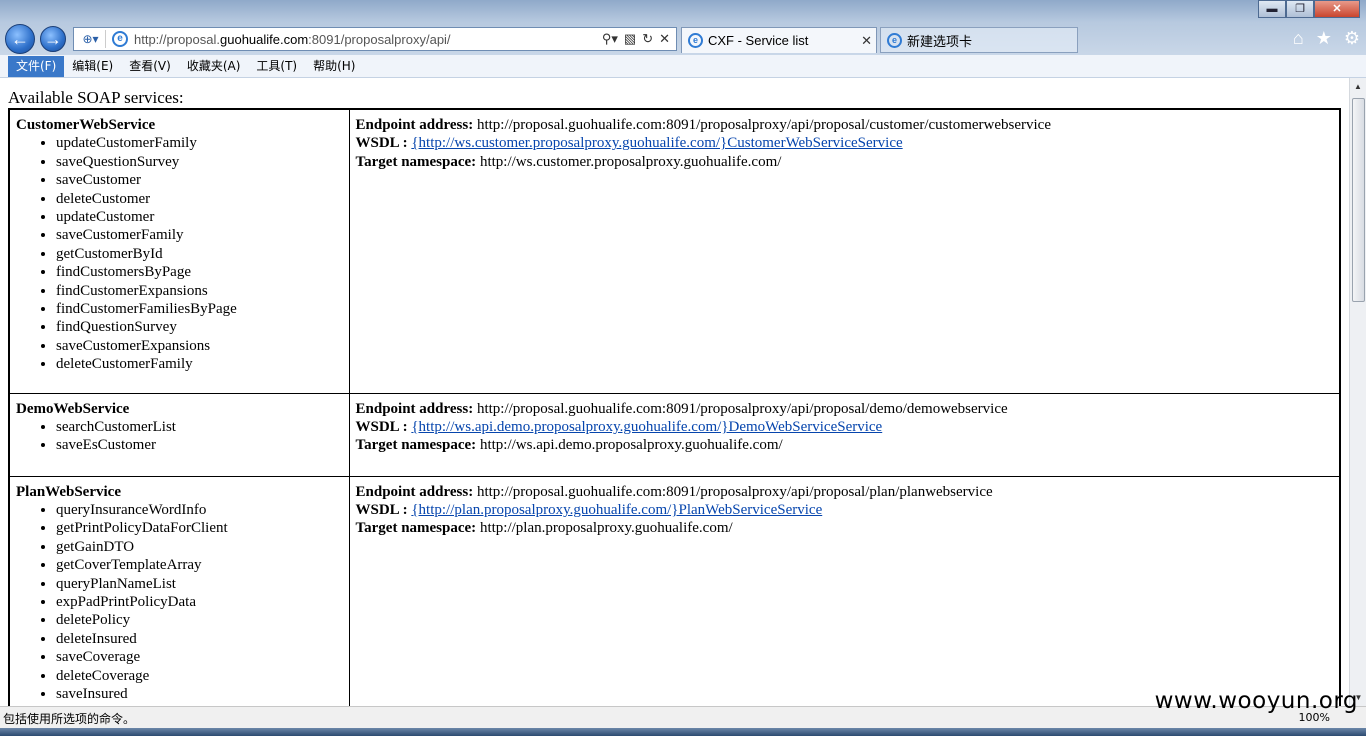  Describe the element at coordinates (199, 620) in the screenshot. I see `operation-item: deletePolicy` at that location.